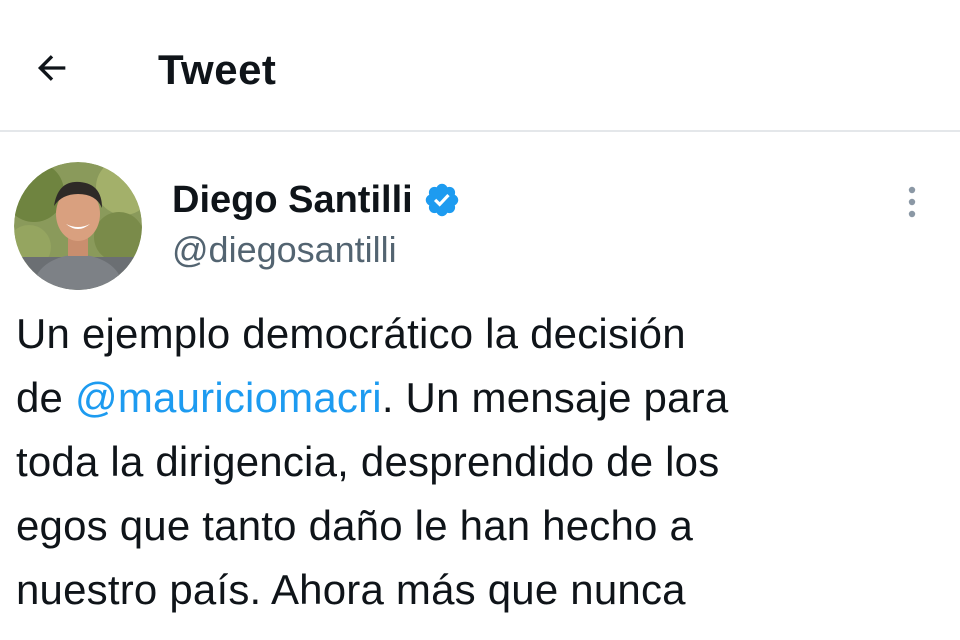  I want to click on text-segment: toda la dirigencia, desprendido de los, so click(368, 461).